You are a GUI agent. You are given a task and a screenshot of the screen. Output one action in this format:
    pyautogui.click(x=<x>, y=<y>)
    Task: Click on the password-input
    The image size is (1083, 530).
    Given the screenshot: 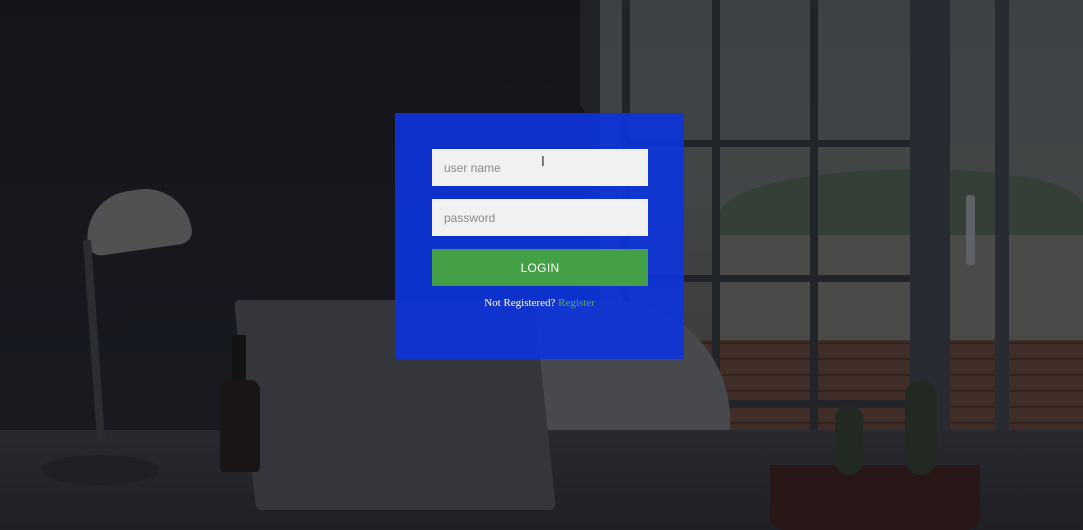 What is the action you would take?
    pyautogui.click(x=540, y=217)
    